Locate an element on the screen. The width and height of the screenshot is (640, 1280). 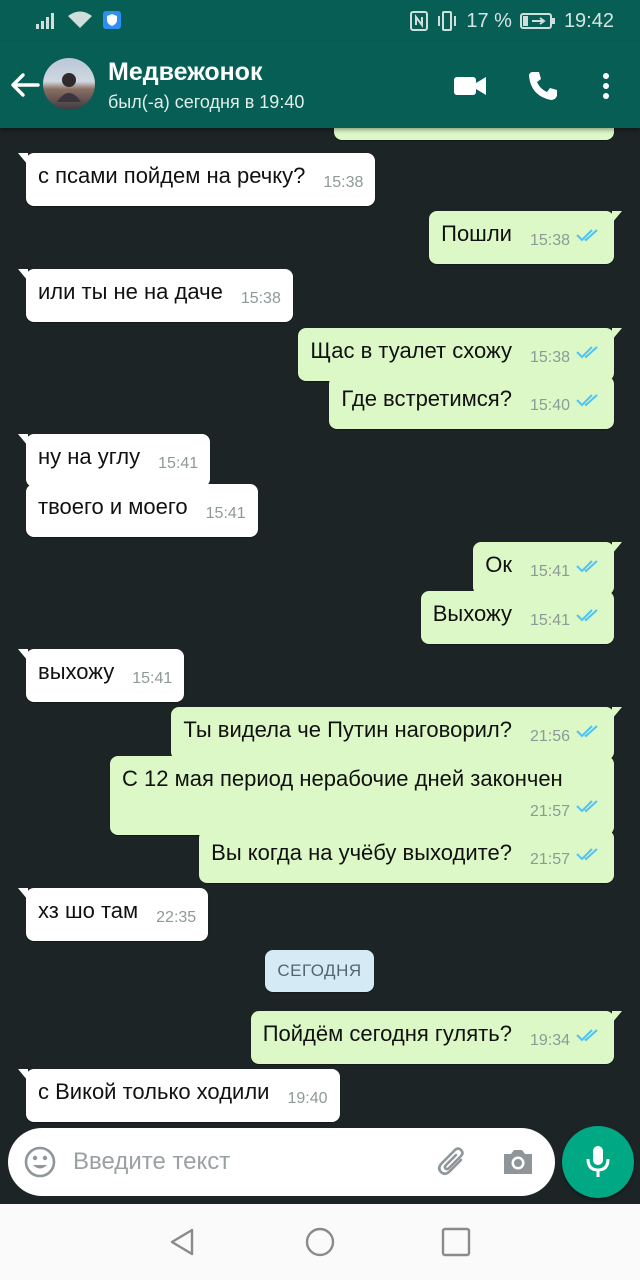
message-text: ну на углу is located at coordinates (89, 456).